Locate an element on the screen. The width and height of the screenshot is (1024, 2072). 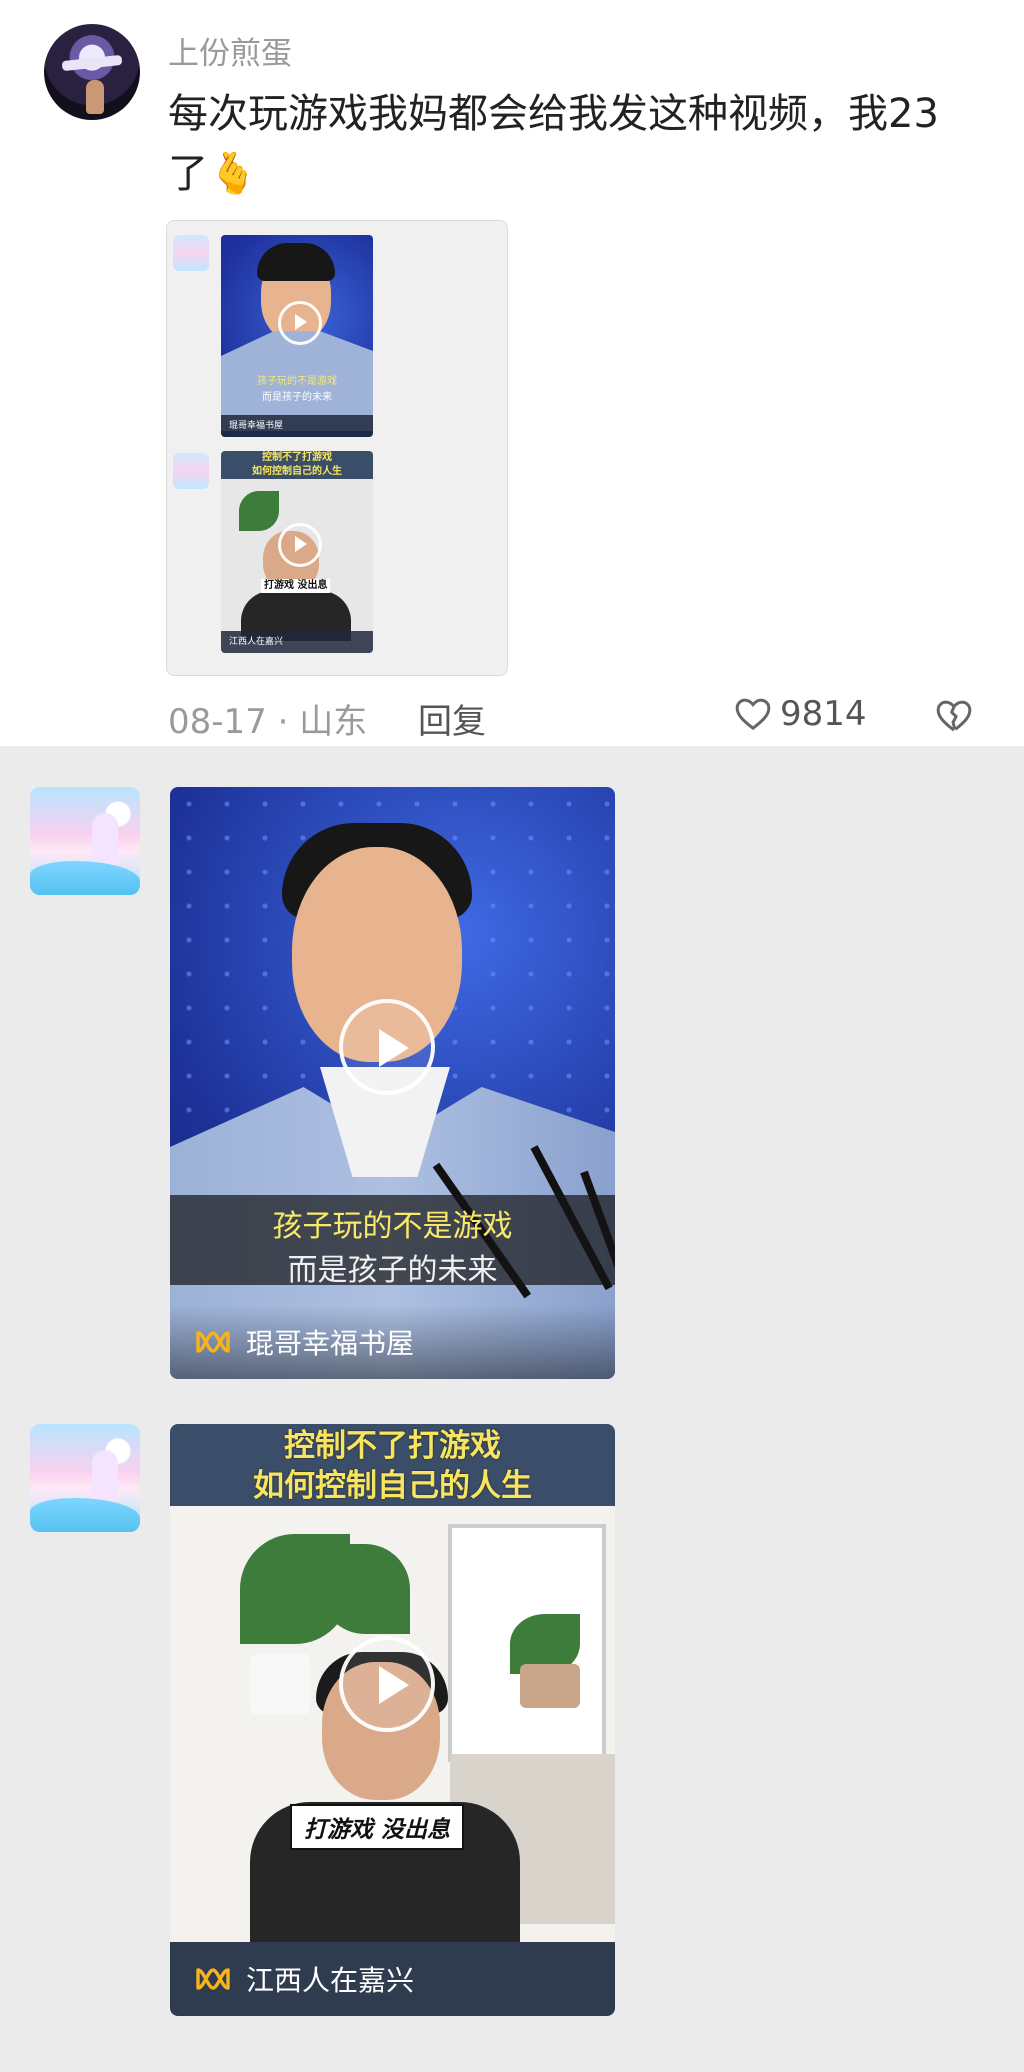
video-caption-line1: 孩子玩的不是游戏 is located at coordinates (392, 1226).